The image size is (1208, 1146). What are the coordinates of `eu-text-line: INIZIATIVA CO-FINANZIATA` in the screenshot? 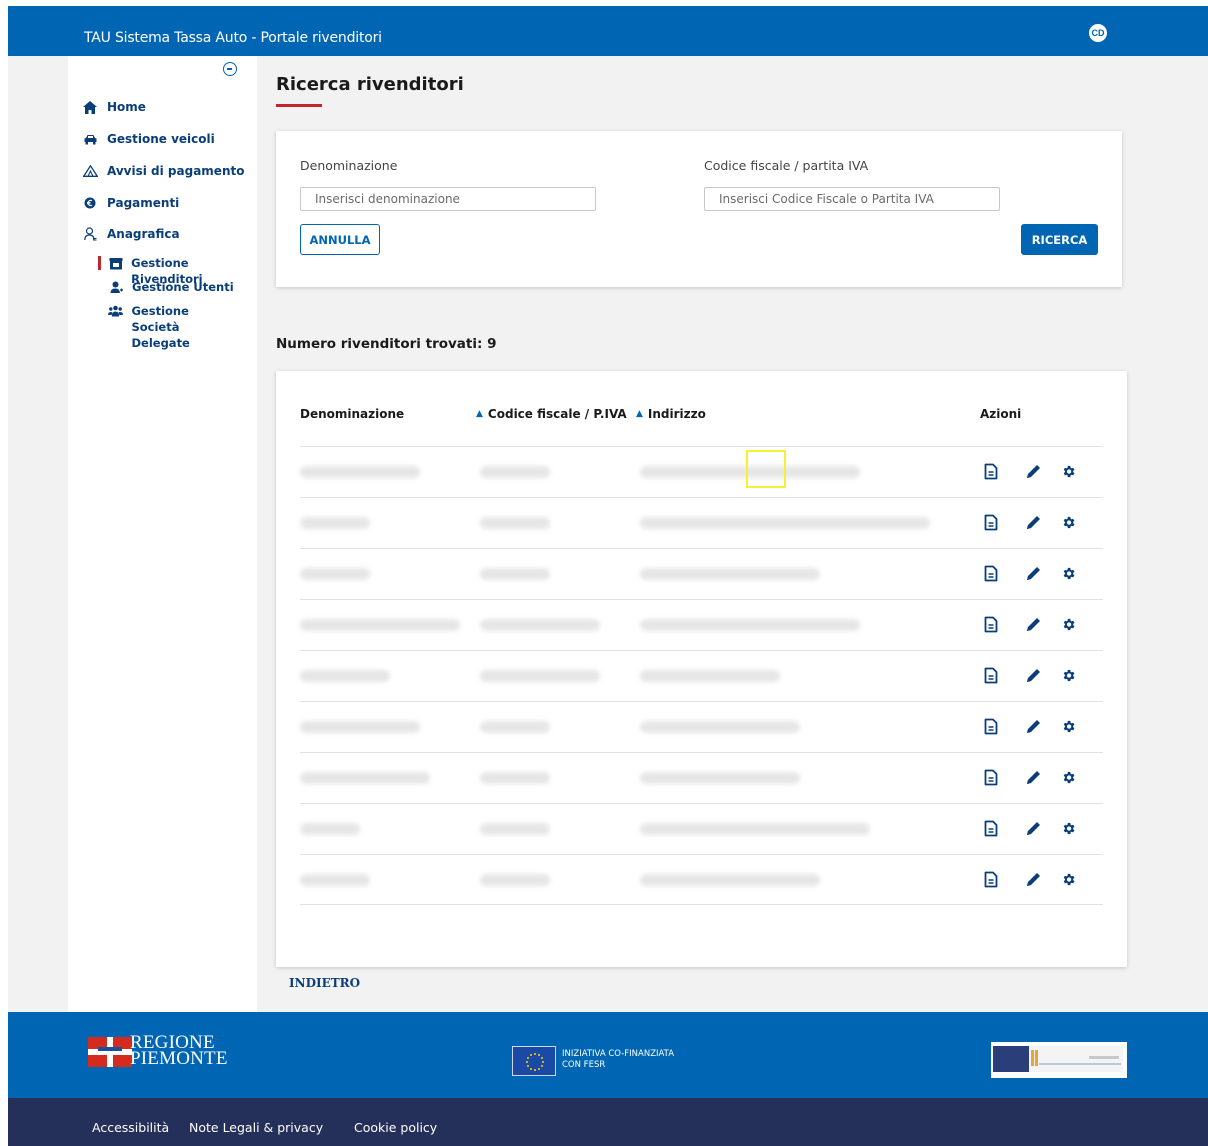 It's located at (618, 1054).